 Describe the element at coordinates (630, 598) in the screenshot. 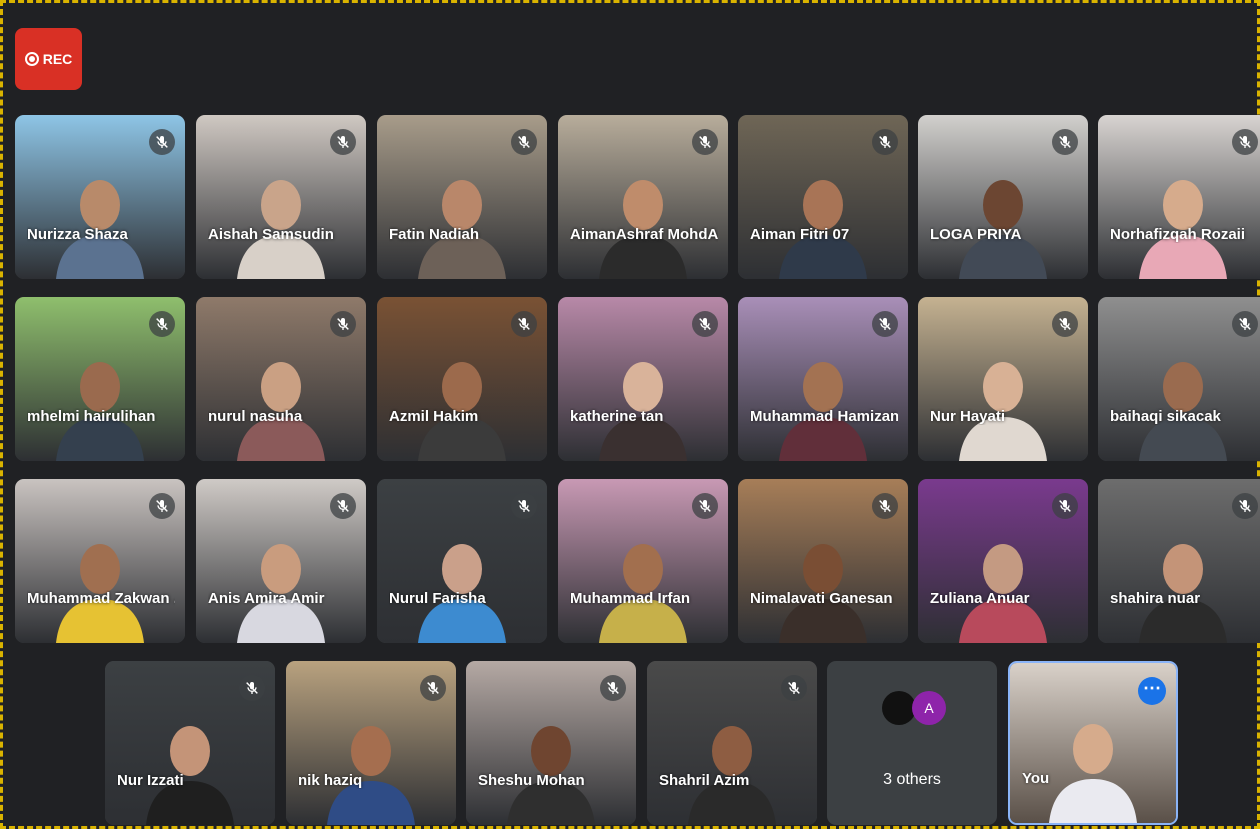

I see `participant-name: Muhammad Irfan` at that location.